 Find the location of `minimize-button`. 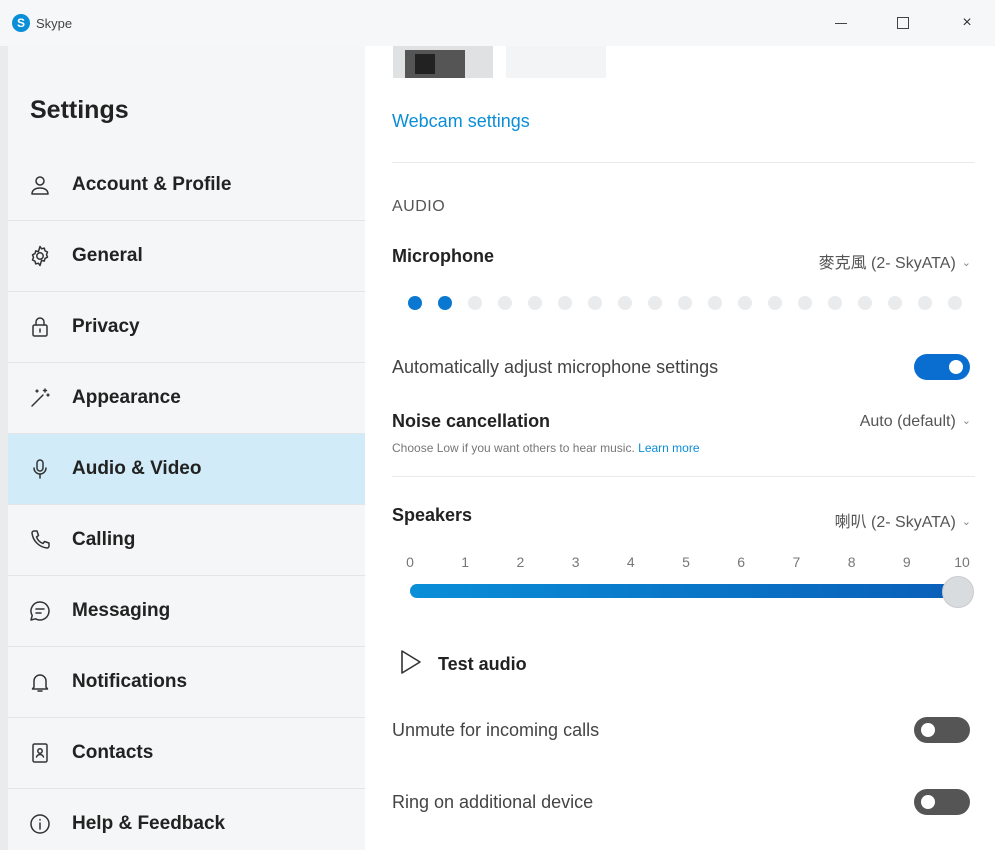

minimize-button is located at coordinates (841, 23).